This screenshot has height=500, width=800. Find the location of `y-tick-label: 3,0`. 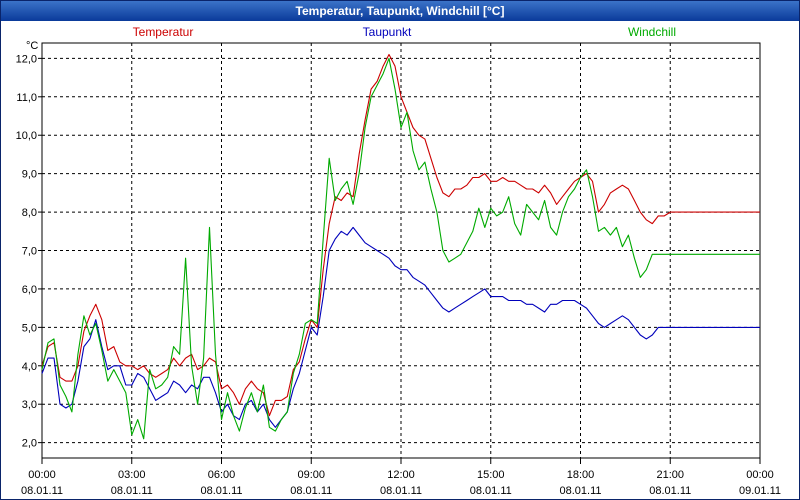

y-tick-label: 3,0 is located at coordinates (29, 405).